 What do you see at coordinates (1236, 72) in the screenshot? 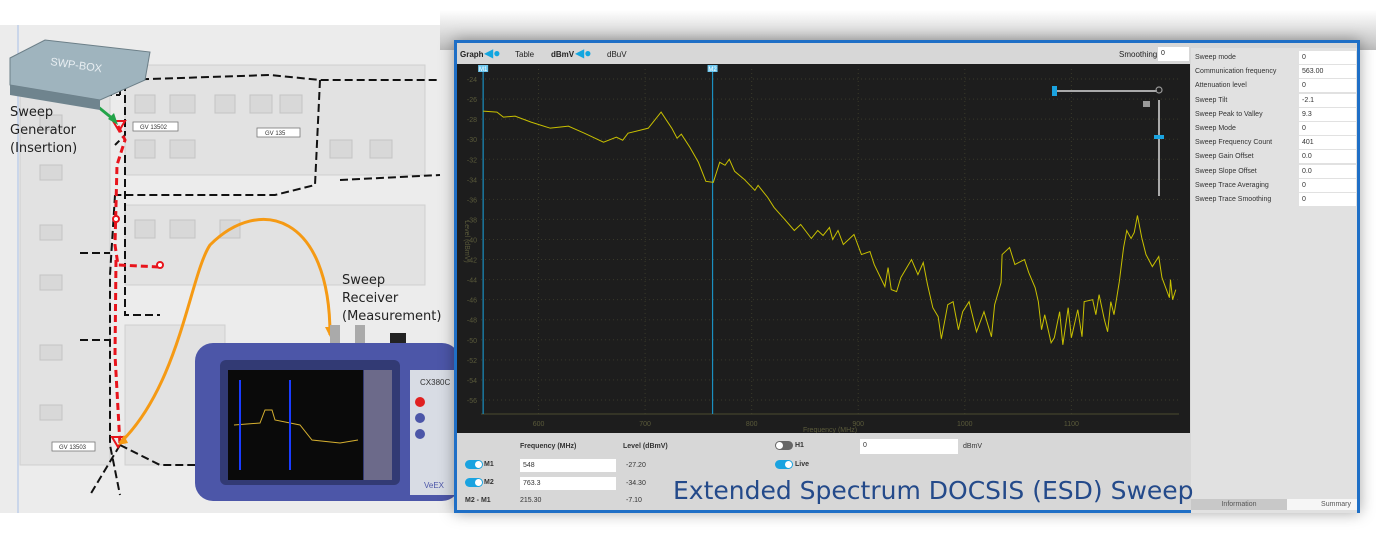
I see `property-label: Communication frequency` at bounding box center [1236, 72].